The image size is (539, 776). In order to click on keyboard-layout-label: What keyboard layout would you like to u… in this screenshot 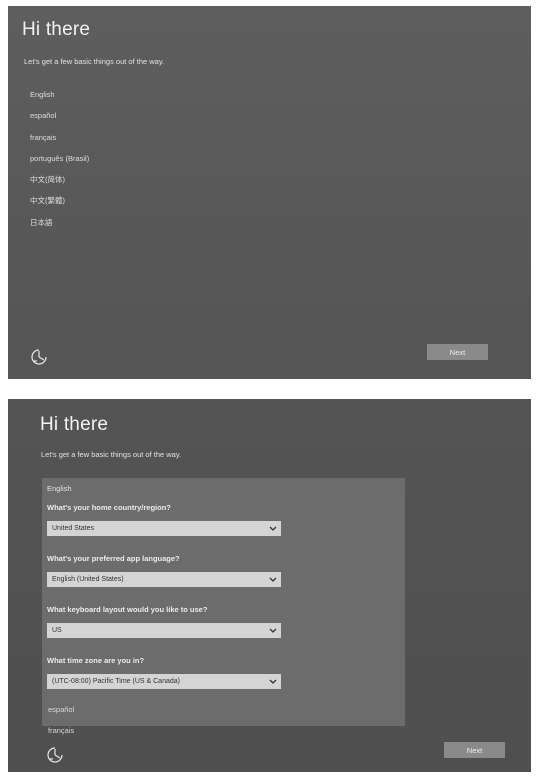, I will do `click(127, 609)`.